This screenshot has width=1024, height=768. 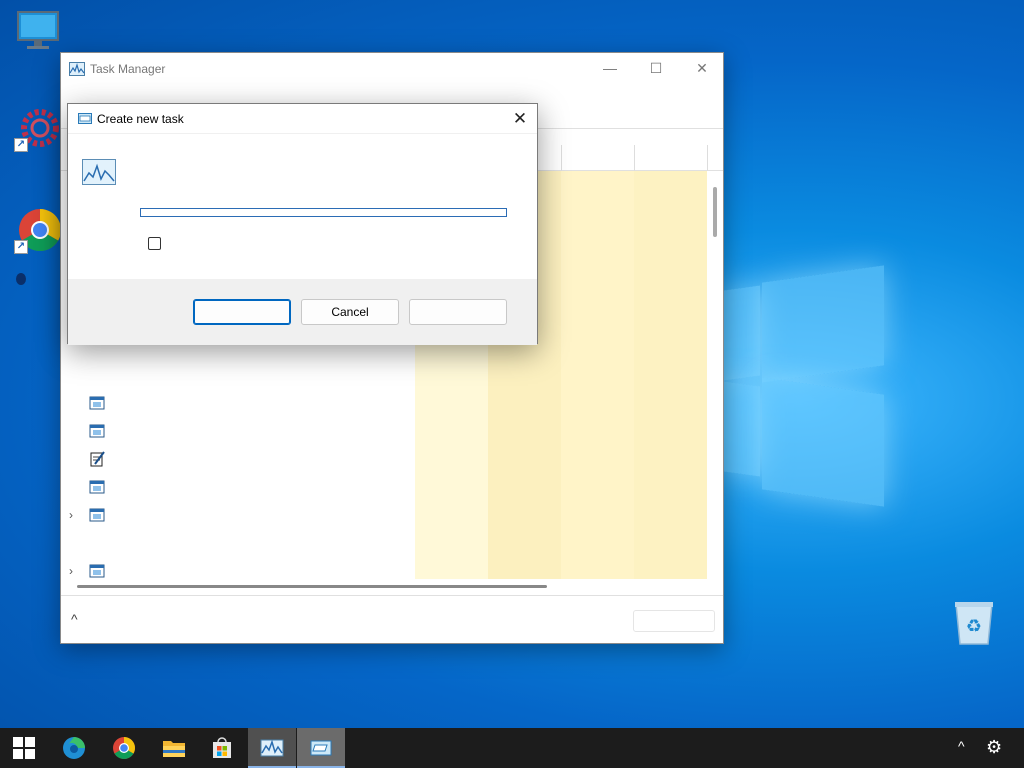 I want to click on this-pc-icon, so click(x=38, y=32).